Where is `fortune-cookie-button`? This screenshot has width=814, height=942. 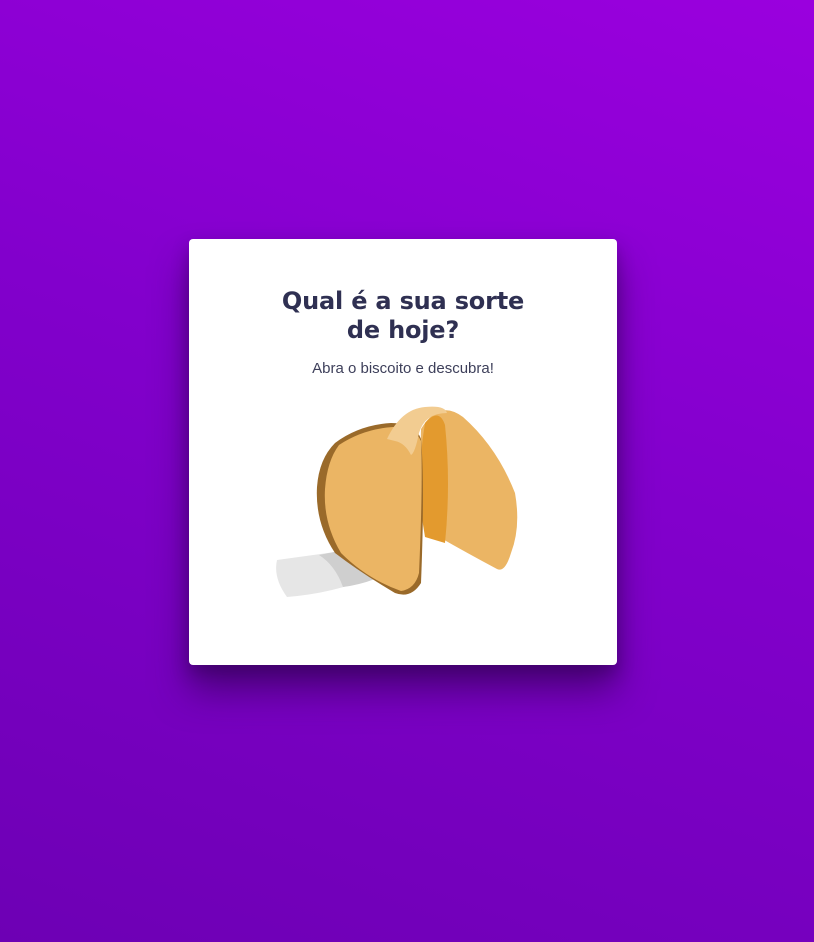 fortune-cookie-button is located at coordinates (401, 501).